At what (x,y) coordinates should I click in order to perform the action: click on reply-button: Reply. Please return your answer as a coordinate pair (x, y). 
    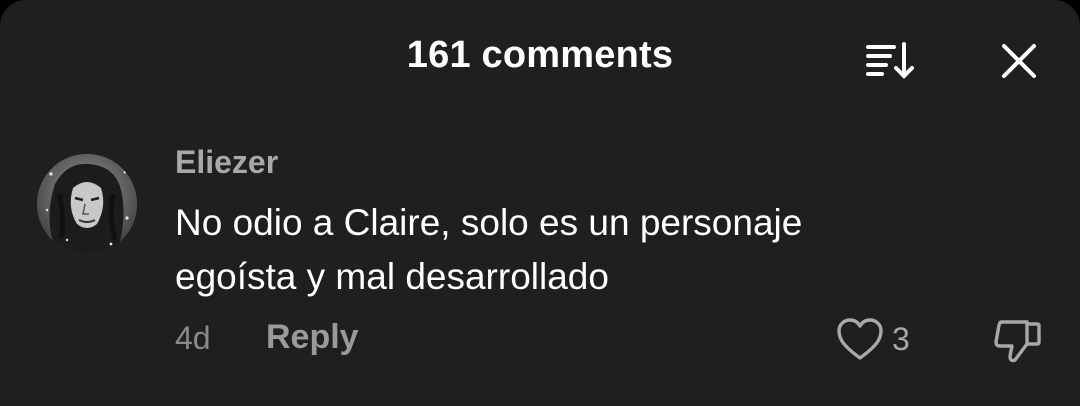
    Looking at the image, I should click on (312, 337).